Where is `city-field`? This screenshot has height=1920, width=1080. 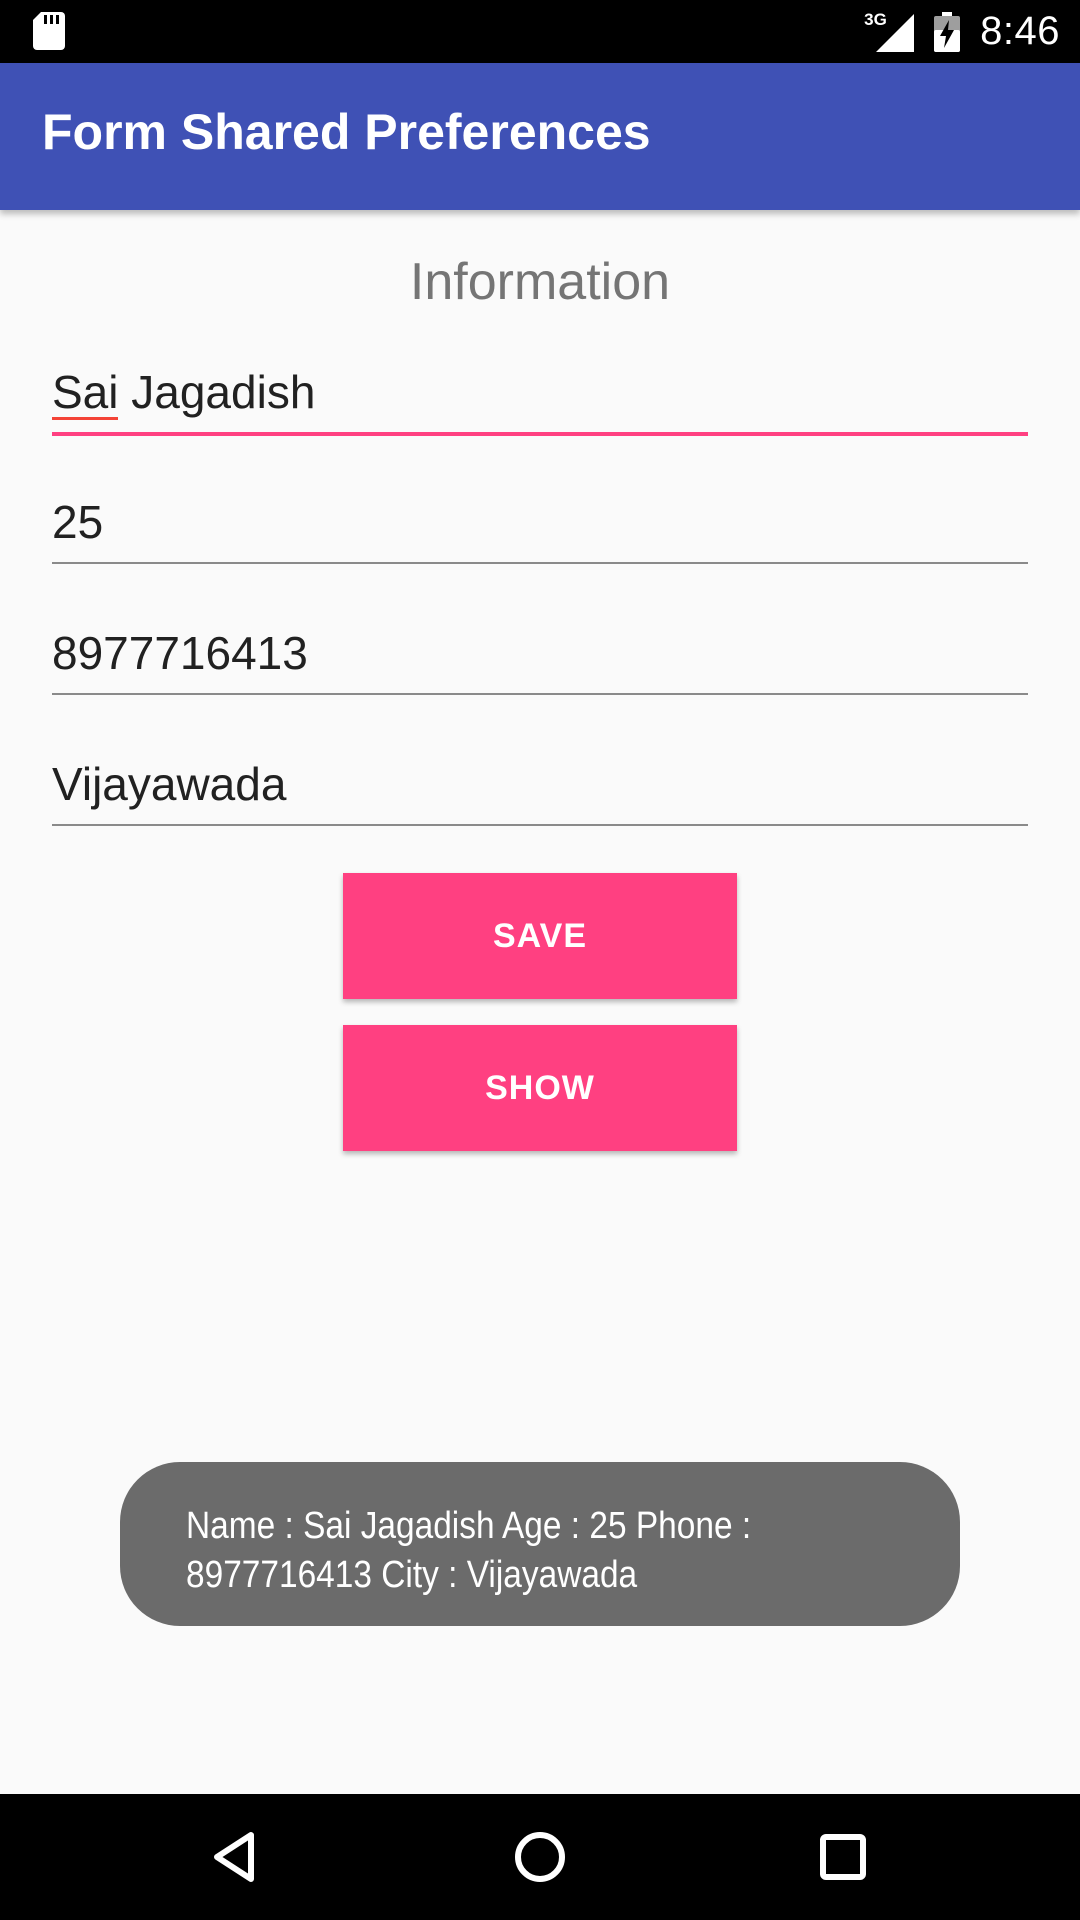
city-field is located at coordinates (540, 786).